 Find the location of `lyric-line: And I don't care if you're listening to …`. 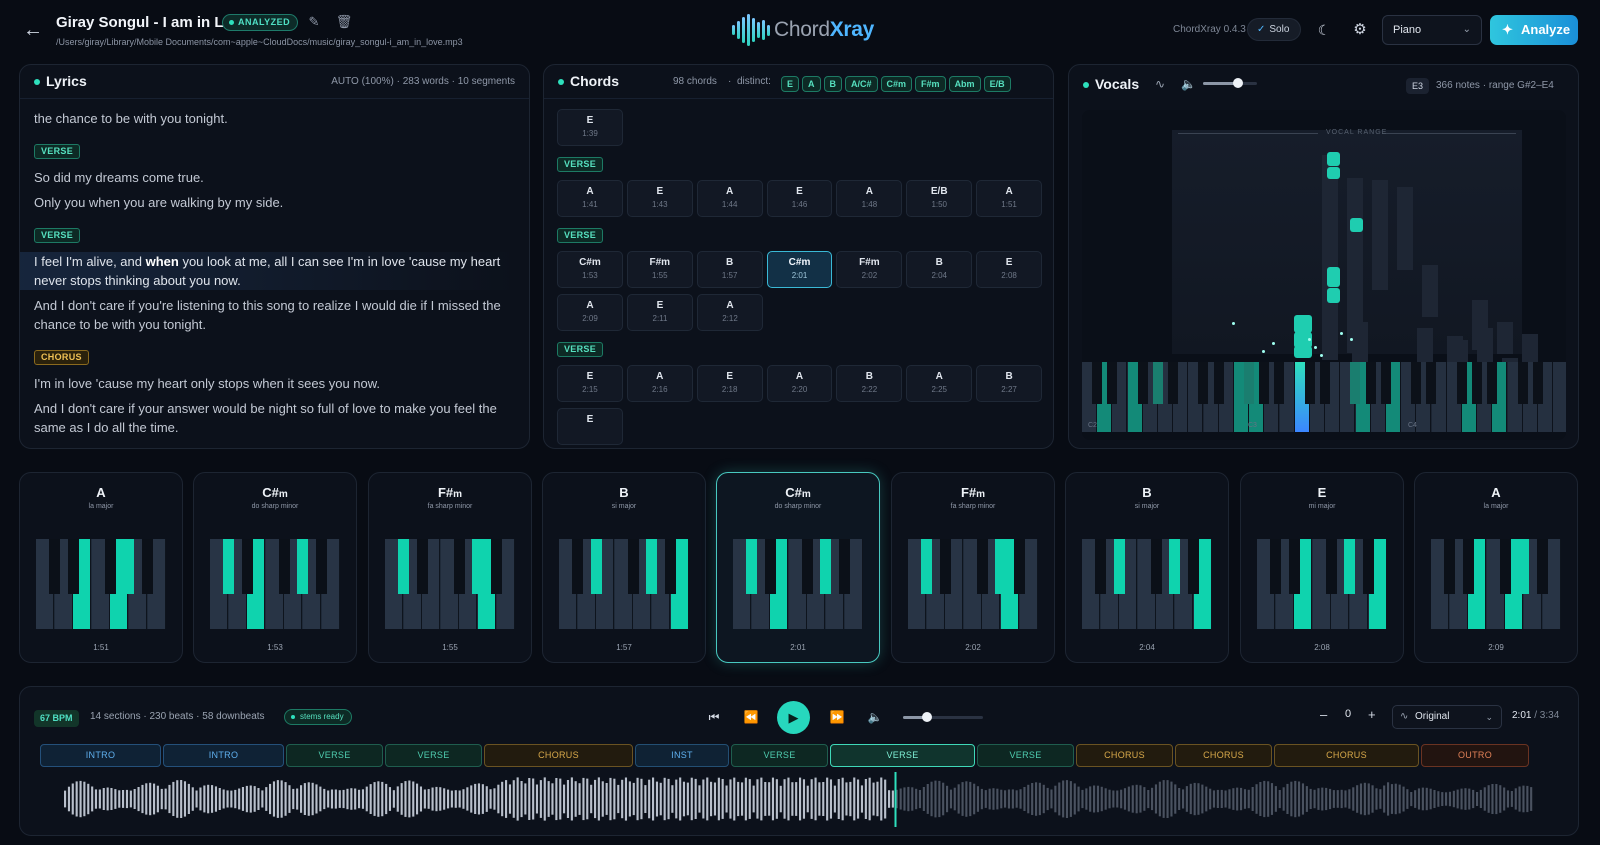

lyric-line: And I don't care if you're listening to … is located at coordinates (274, 315).